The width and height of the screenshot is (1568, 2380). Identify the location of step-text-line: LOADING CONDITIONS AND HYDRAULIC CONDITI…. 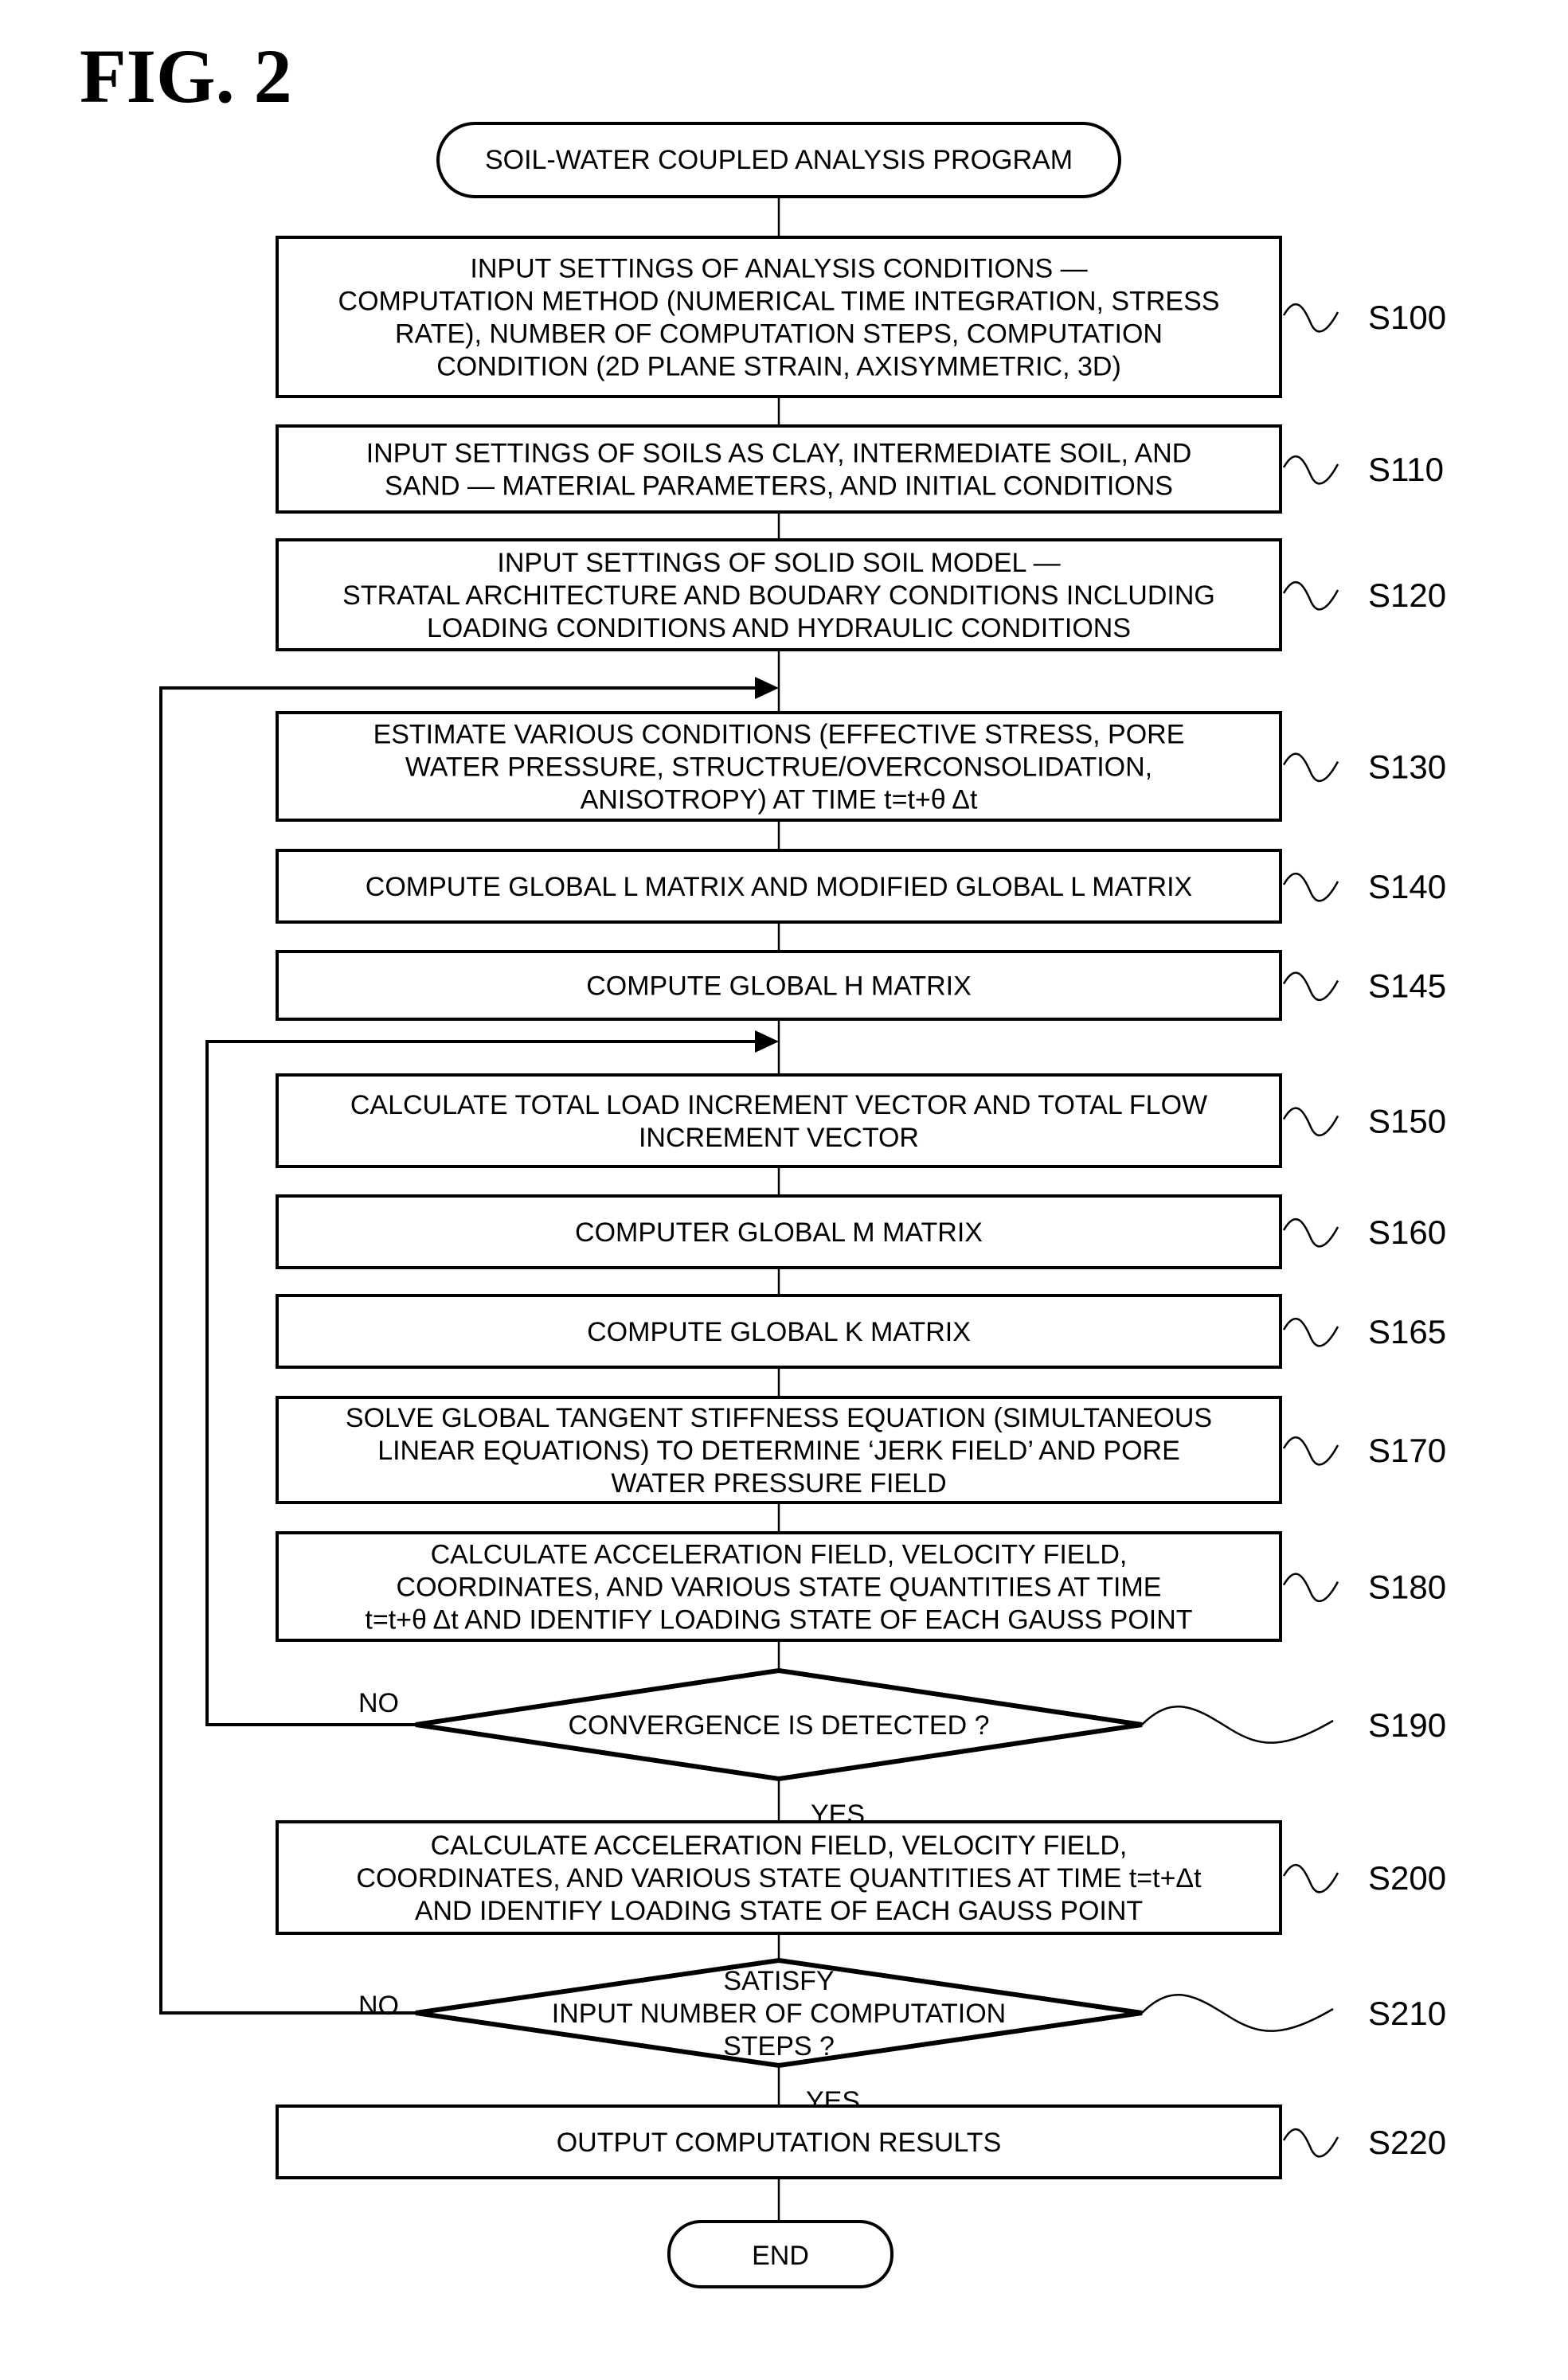
(779, 628).